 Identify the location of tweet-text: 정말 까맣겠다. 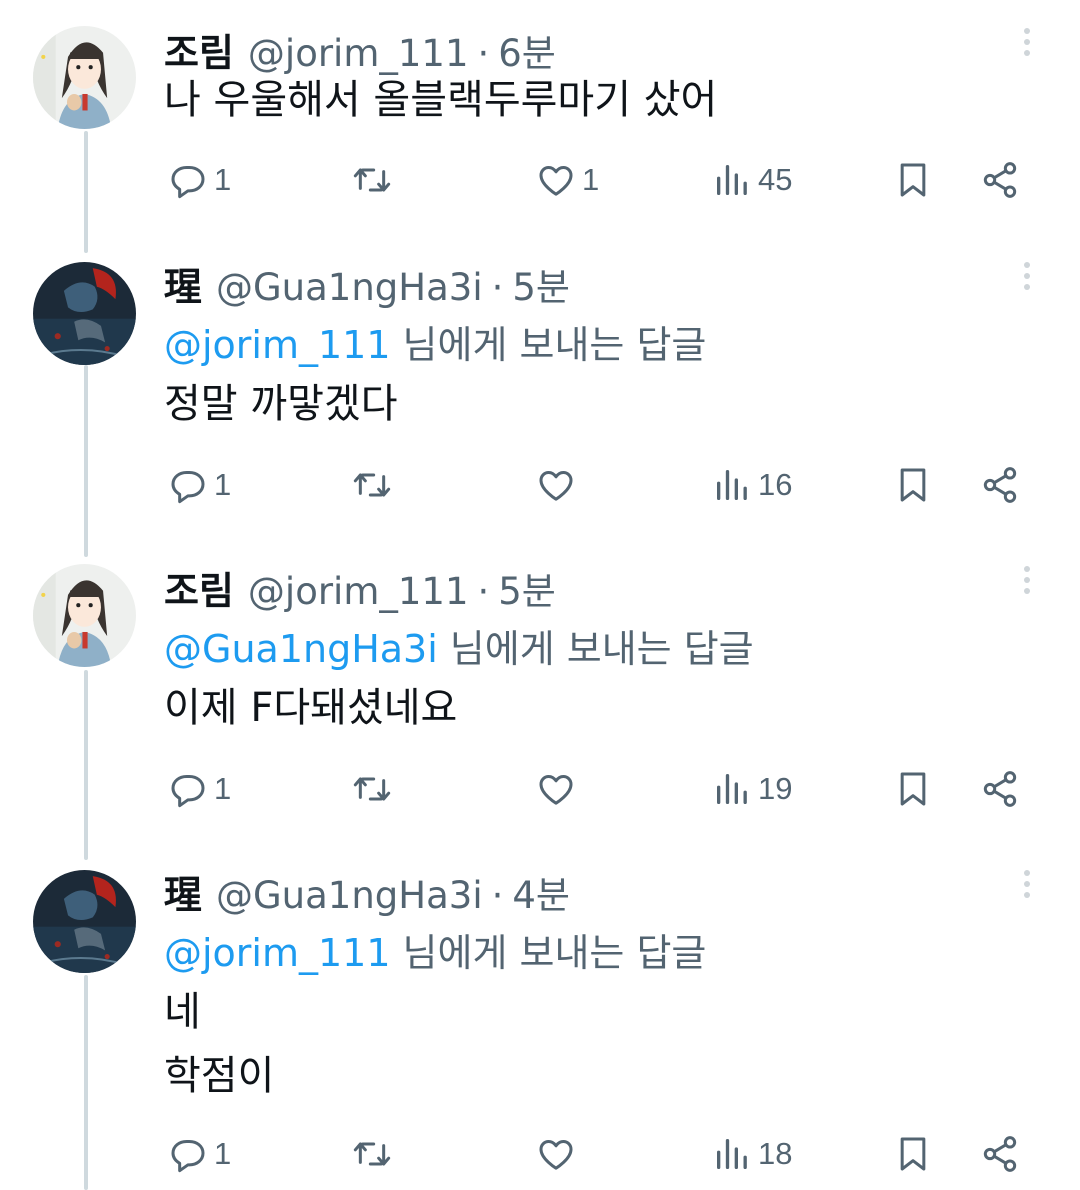
(281, 404).